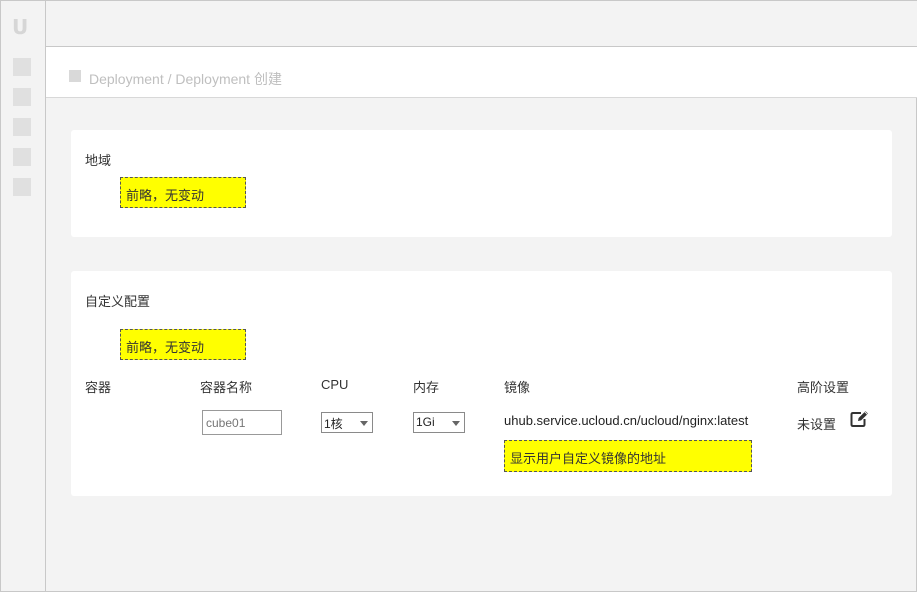 This screenshot has height=592, width=917. Describe the element at coordinates (439, 422) in the screenshot. I see `memory-select: 1Gi` at that location.